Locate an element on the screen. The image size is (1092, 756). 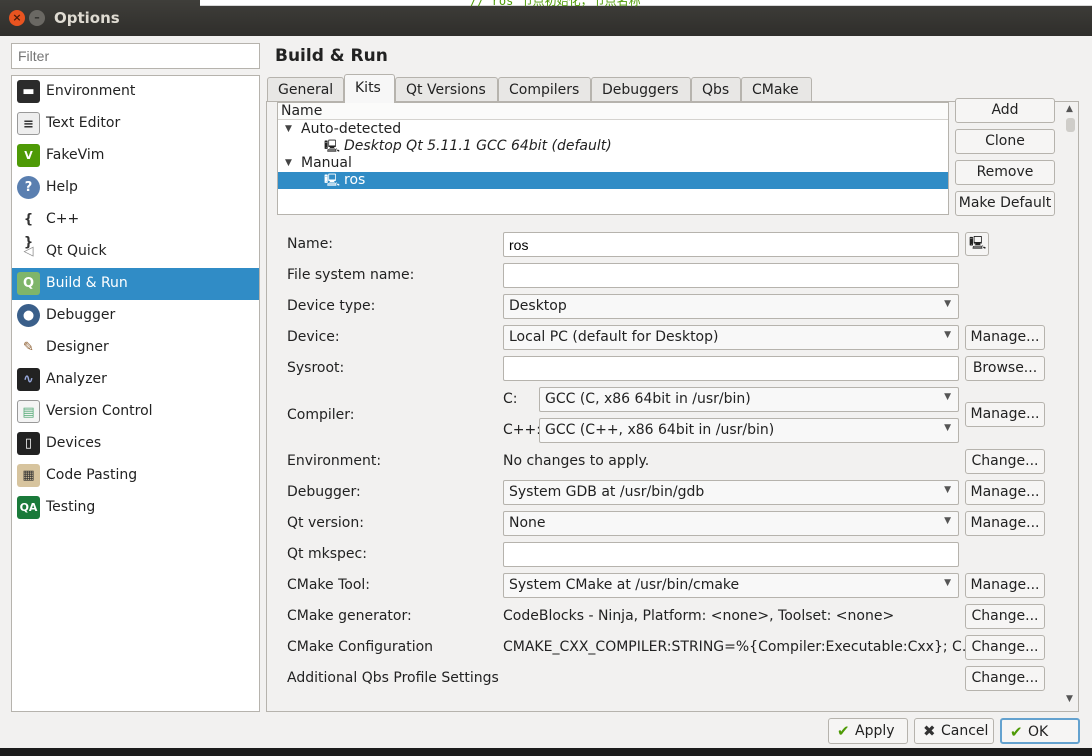
qt-version-select: None ▼ is located at coordinates (731, 523).